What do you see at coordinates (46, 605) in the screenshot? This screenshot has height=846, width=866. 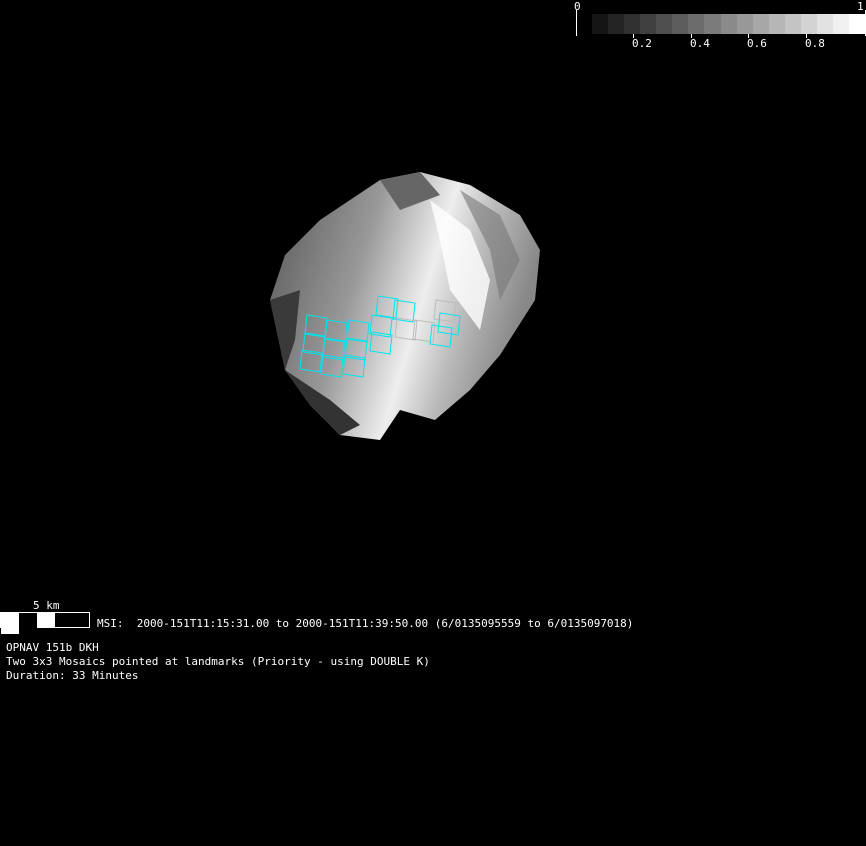 I see `scale-bar-label: 5 km` at bounding box center [46, 605].